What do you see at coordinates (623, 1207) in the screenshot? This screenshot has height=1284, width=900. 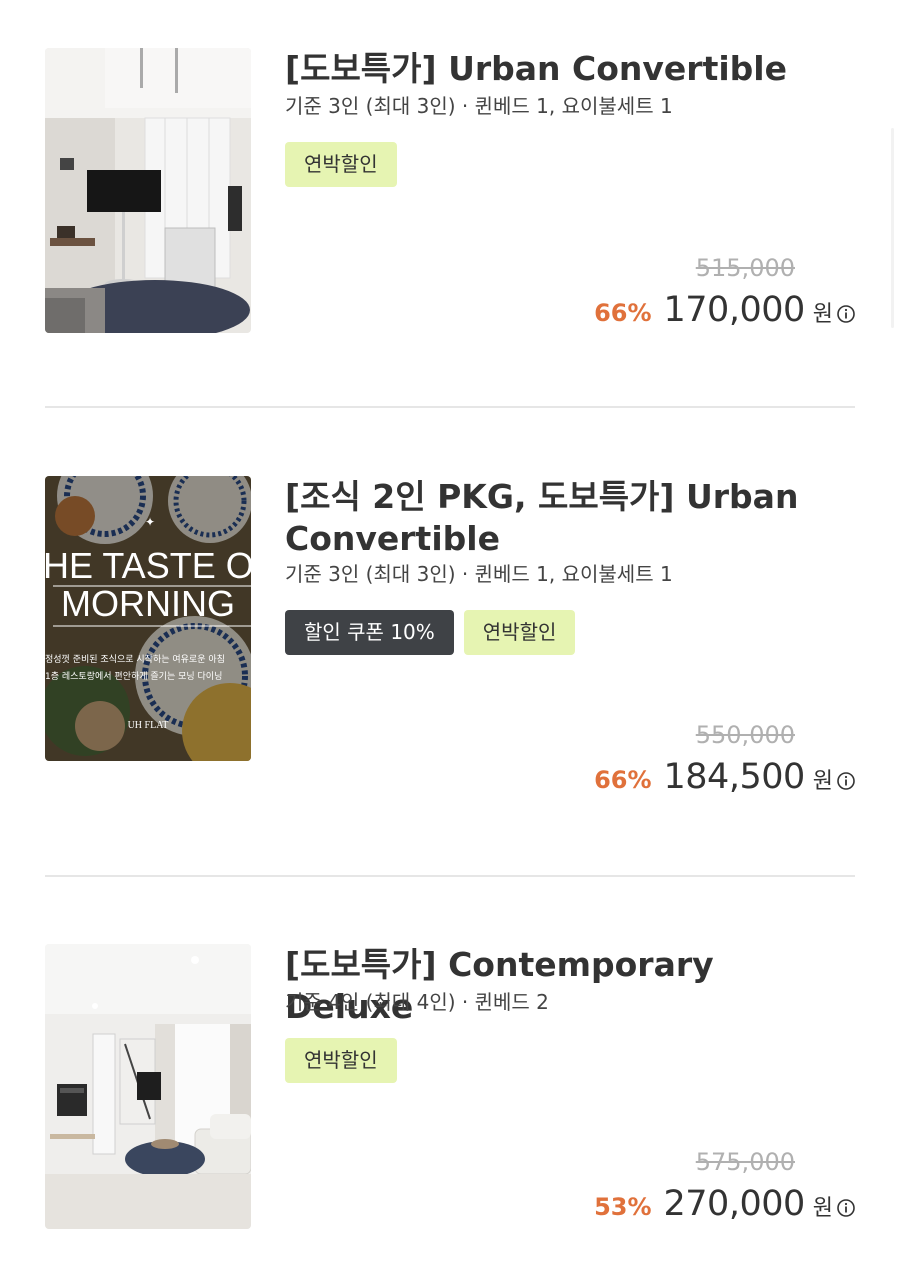 I see `discount-rate: 53%` at bounding box center [623, 1207].